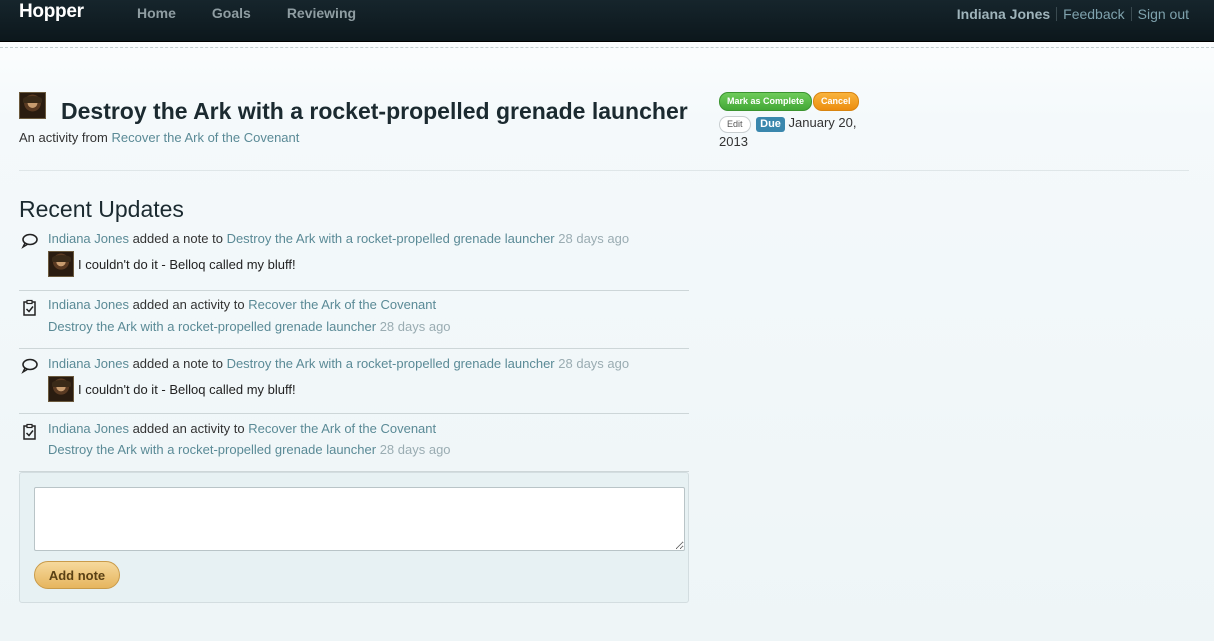  What do you see at coordinates (735, 124) in the screenshot?
I see `edit-button: Edit` at bounding box center [735, 124].